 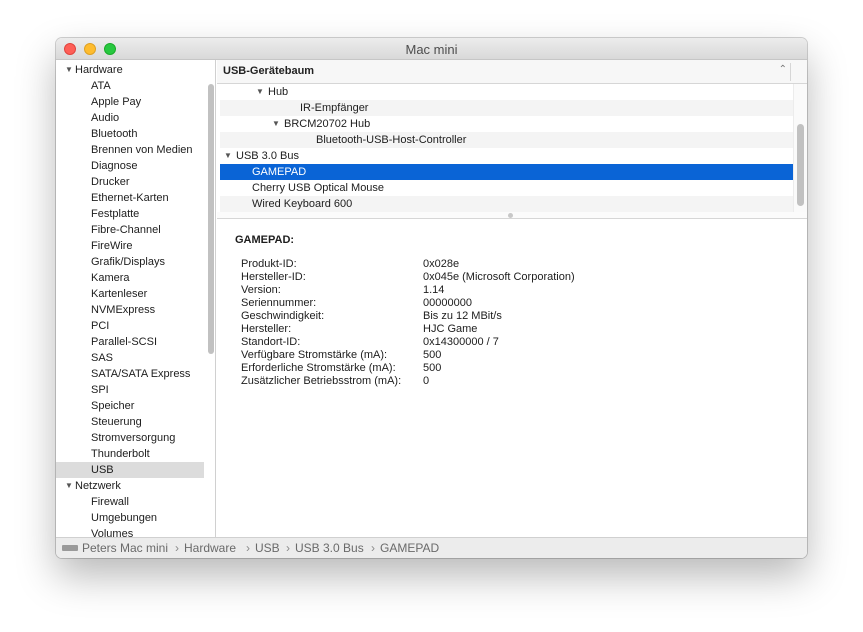 What do you see at coordinates (501, 329) in the screenshot?
I see `detail-row: Hersteller: HJC Game` at bounding box center [501, 329].